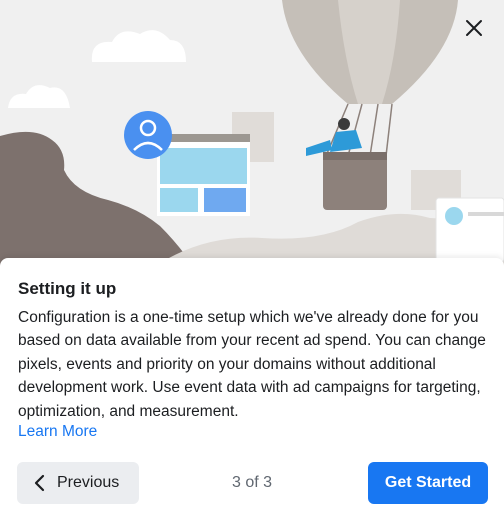 The image size is (504, 512). Describe the element at coordinates (57, 432) in the screenshot. I see `learn-more-link: Learn More` at that location.